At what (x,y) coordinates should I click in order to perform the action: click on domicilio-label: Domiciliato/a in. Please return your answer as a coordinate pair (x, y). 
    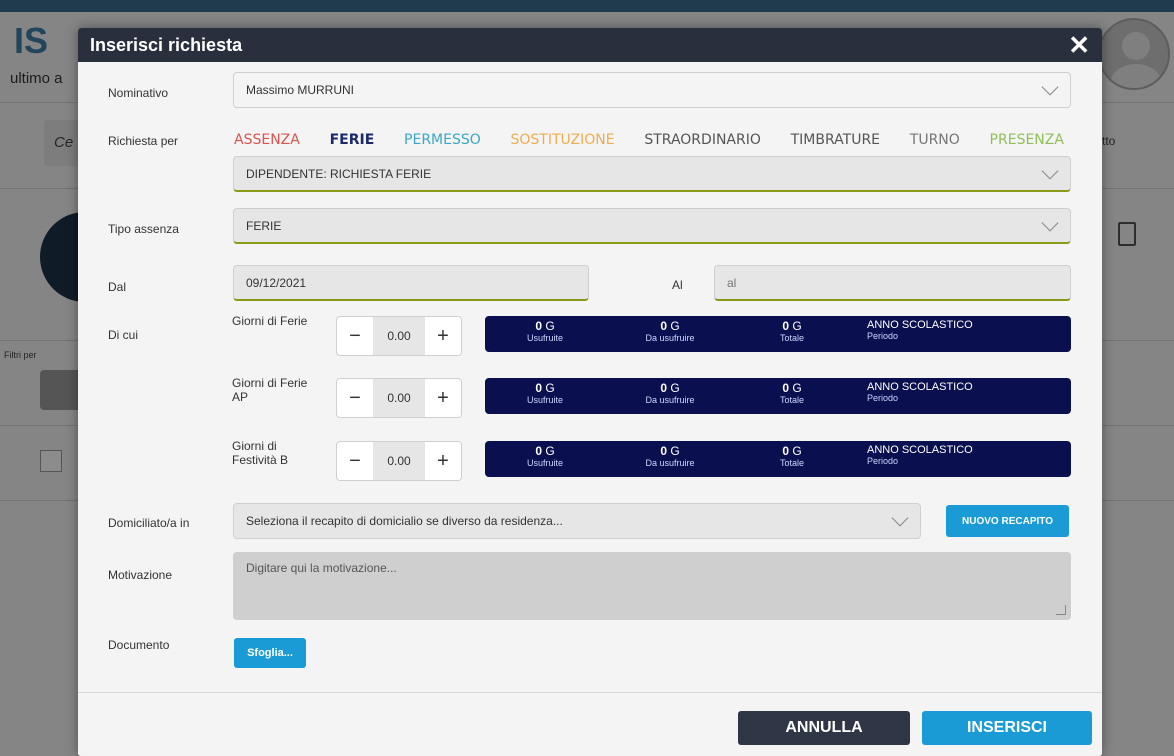
    Looking at the image, I should click on (149, 523).